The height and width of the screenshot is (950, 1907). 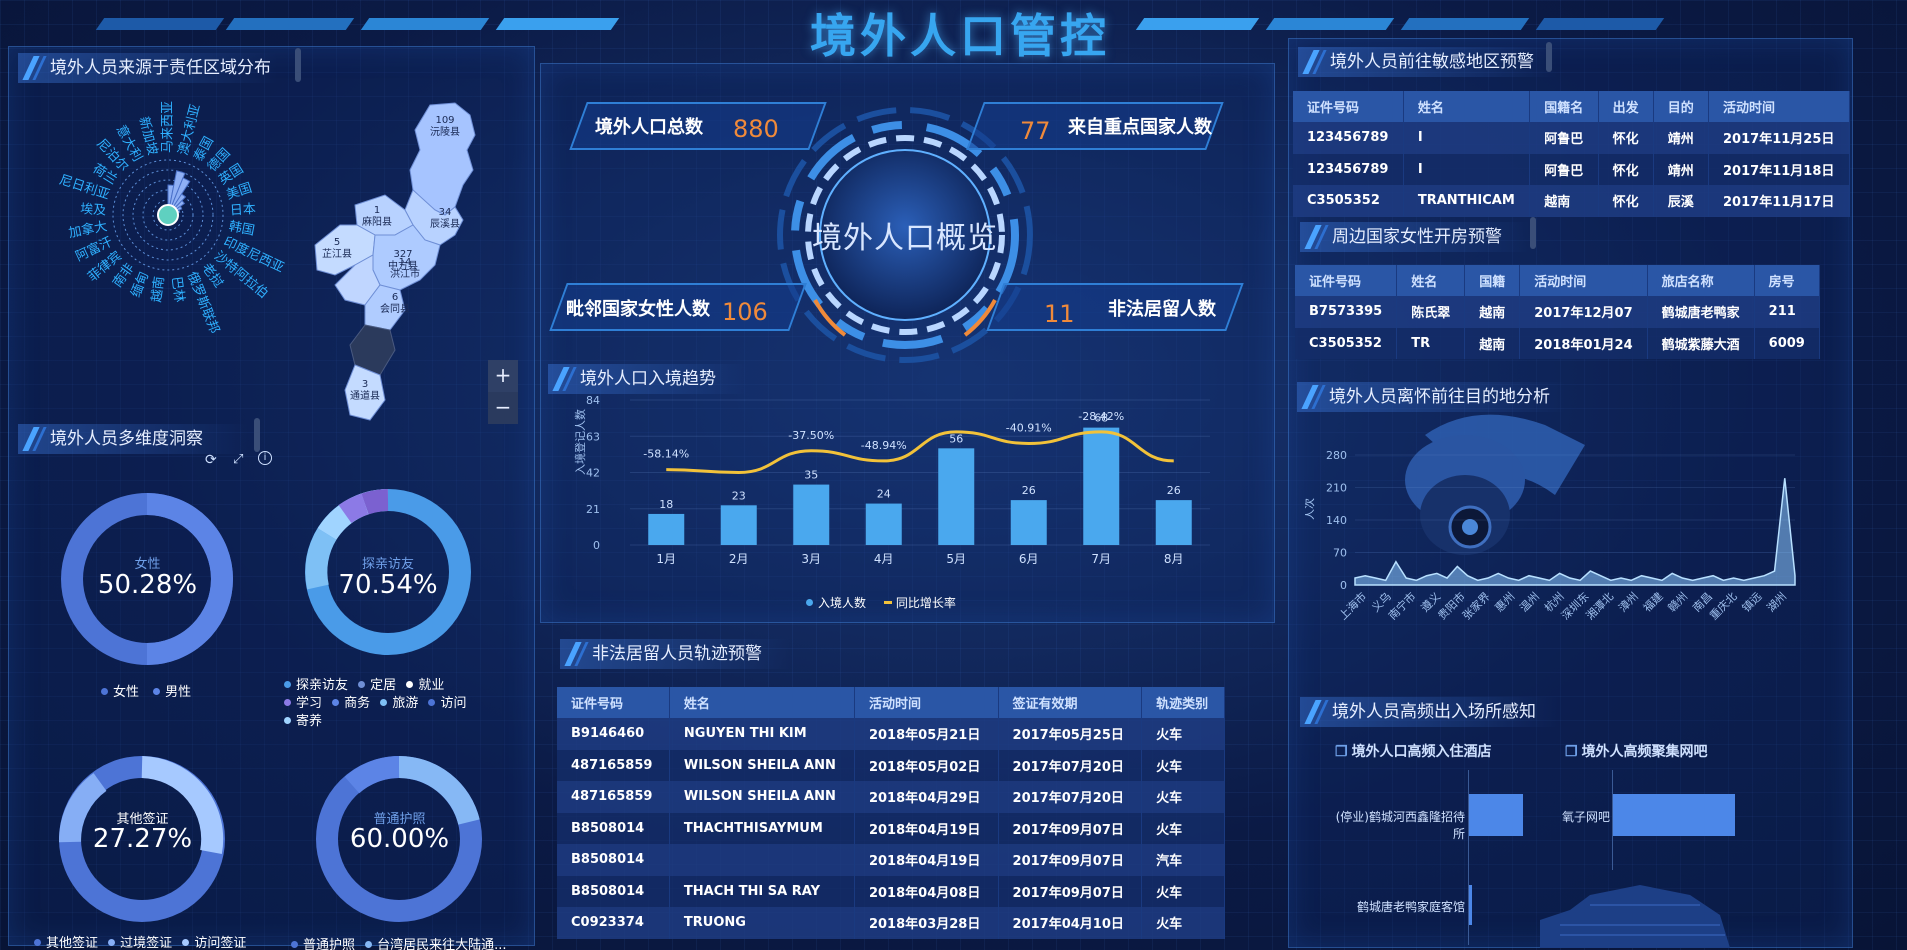 What do you see at coordinates (1070, 734) in the screenshot?
I see `table-cell: 2017年05月25日` at bounding box center [1070, 734].